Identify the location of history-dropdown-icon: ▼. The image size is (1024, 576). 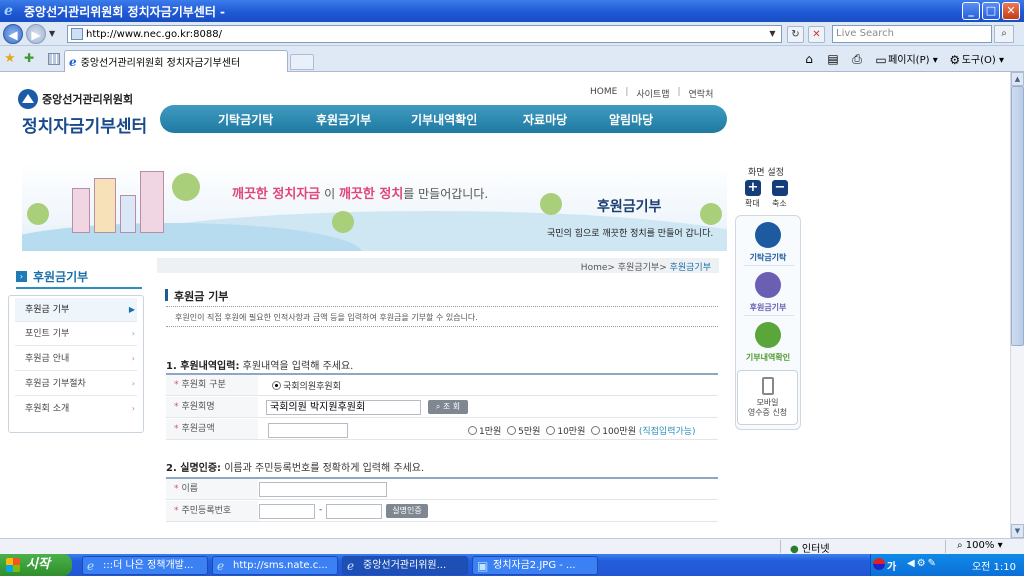
(52, 33).